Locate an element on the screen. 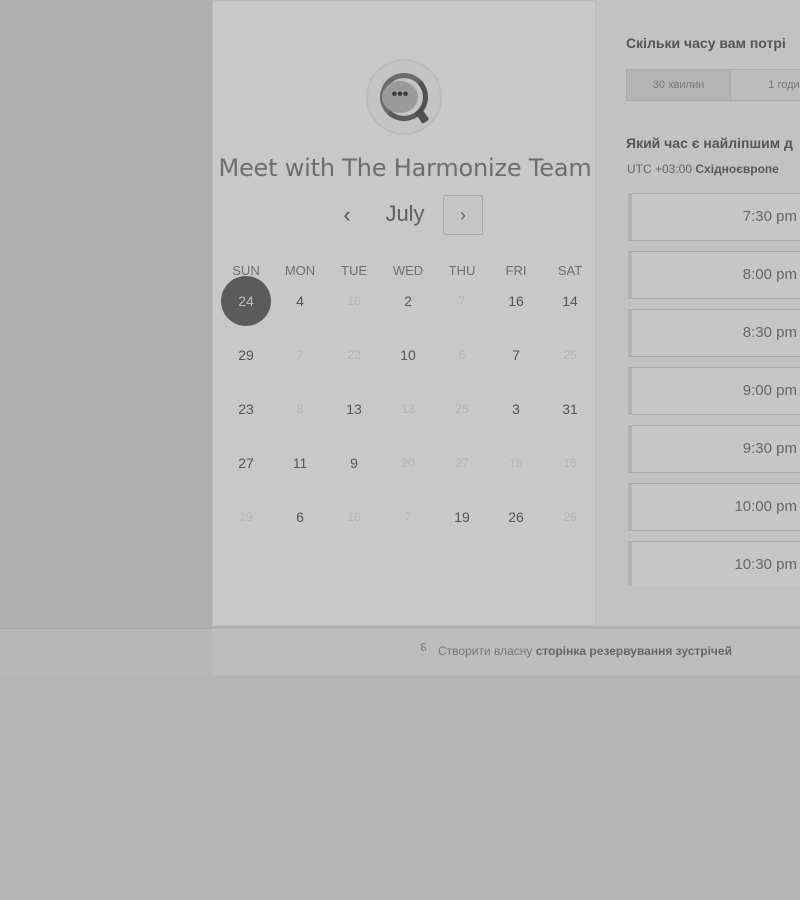 The height and width of the screenshot is (900, 800). calendar-day: 10 is located at coordinates (408, 355).